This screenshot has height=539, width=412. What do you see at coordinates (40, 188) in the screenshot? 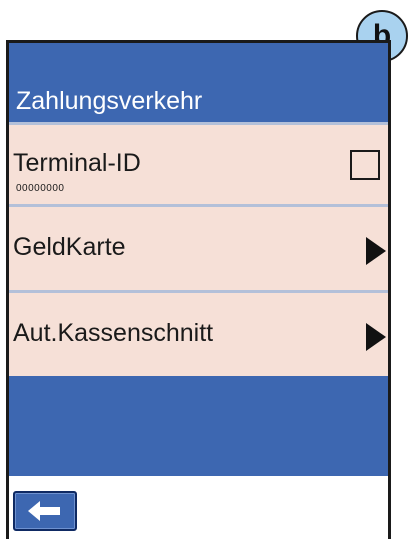
I see `terminal-id-value: 00000000` at bounding box center [40, 188].